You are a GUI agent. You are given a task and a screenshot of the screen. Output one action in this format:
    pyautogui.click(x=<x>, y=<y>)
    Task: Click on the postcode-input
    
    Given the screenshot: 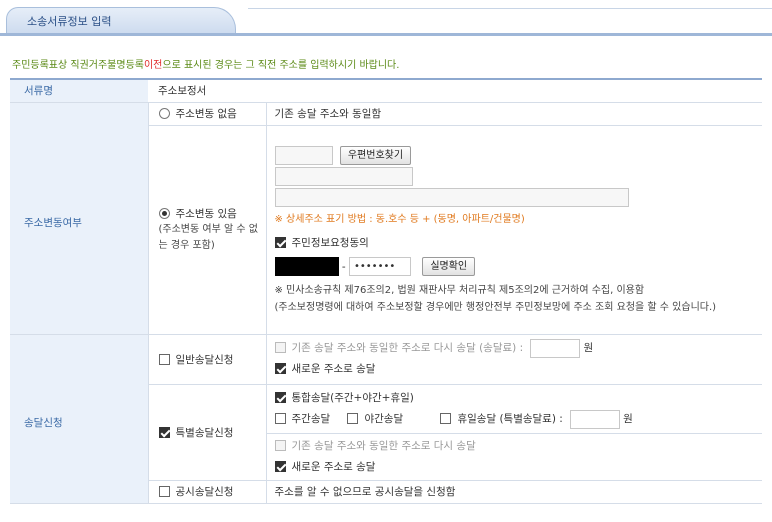 What is the action you would take?
    pyautogui.click(x=303, y=155)
    